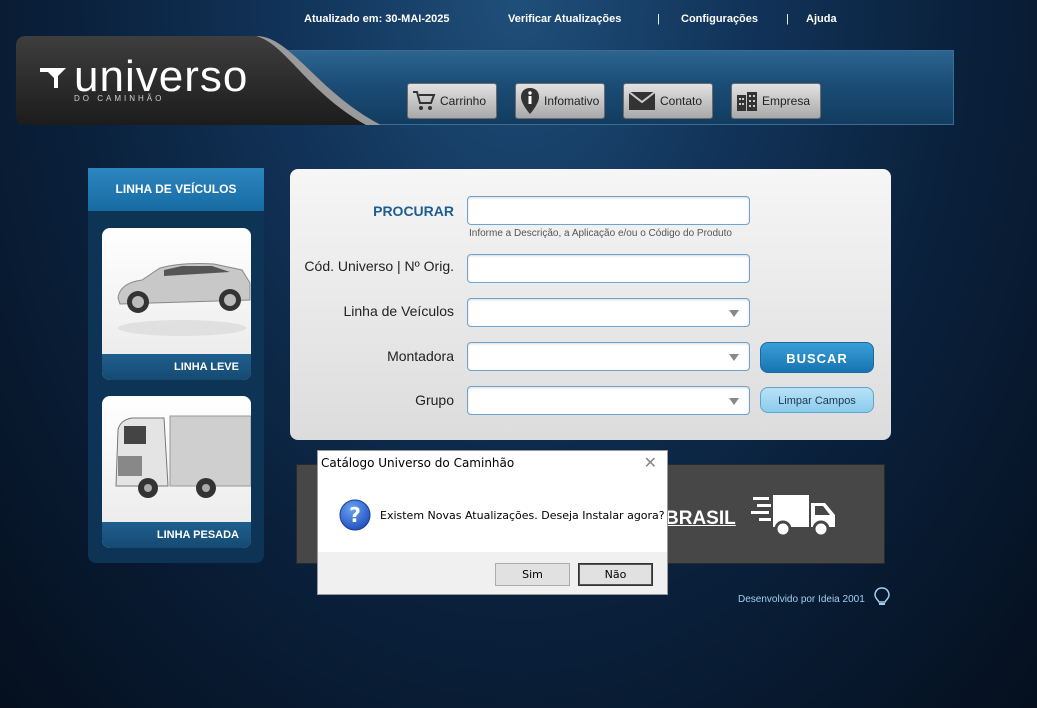 The image size is (1037, 708). I want to click on clear-fields-button: Limpar Campos, so click(817, 400).